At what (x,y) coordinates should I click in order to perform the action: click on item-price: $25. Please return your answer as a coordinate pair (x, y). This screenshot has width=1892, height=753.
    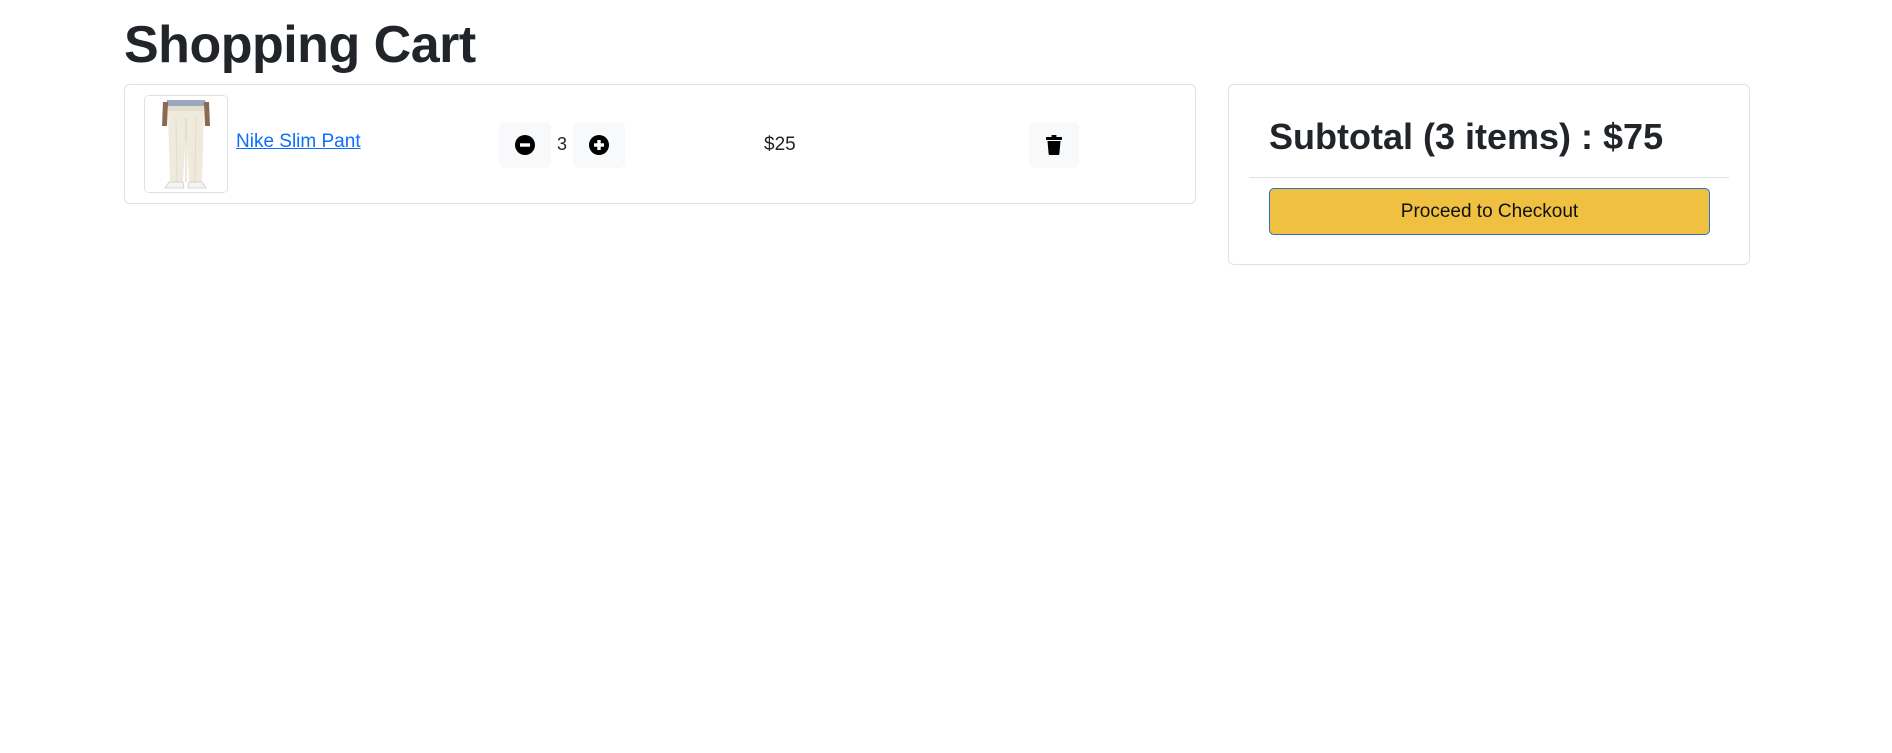
    Looking at the image, I should click on (780, 144).